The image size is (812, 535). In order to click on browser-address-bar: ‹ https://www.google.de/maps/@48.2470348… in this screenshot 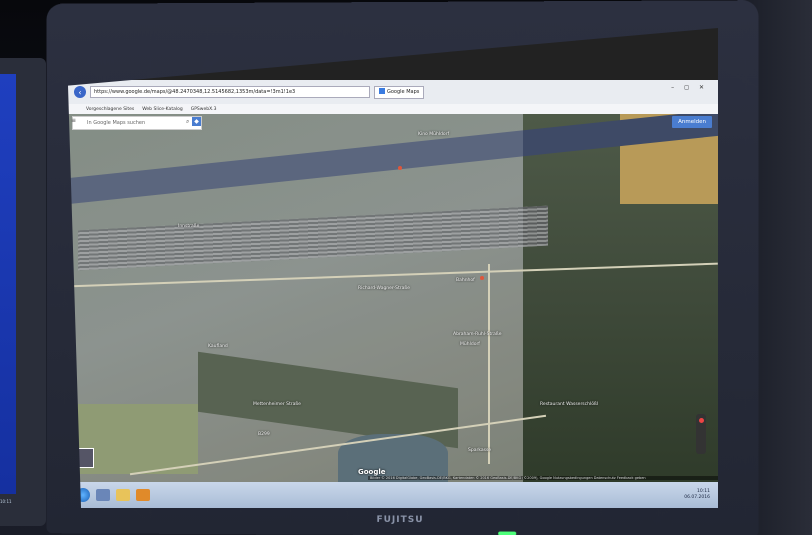, I will do `click(393, 92)`.